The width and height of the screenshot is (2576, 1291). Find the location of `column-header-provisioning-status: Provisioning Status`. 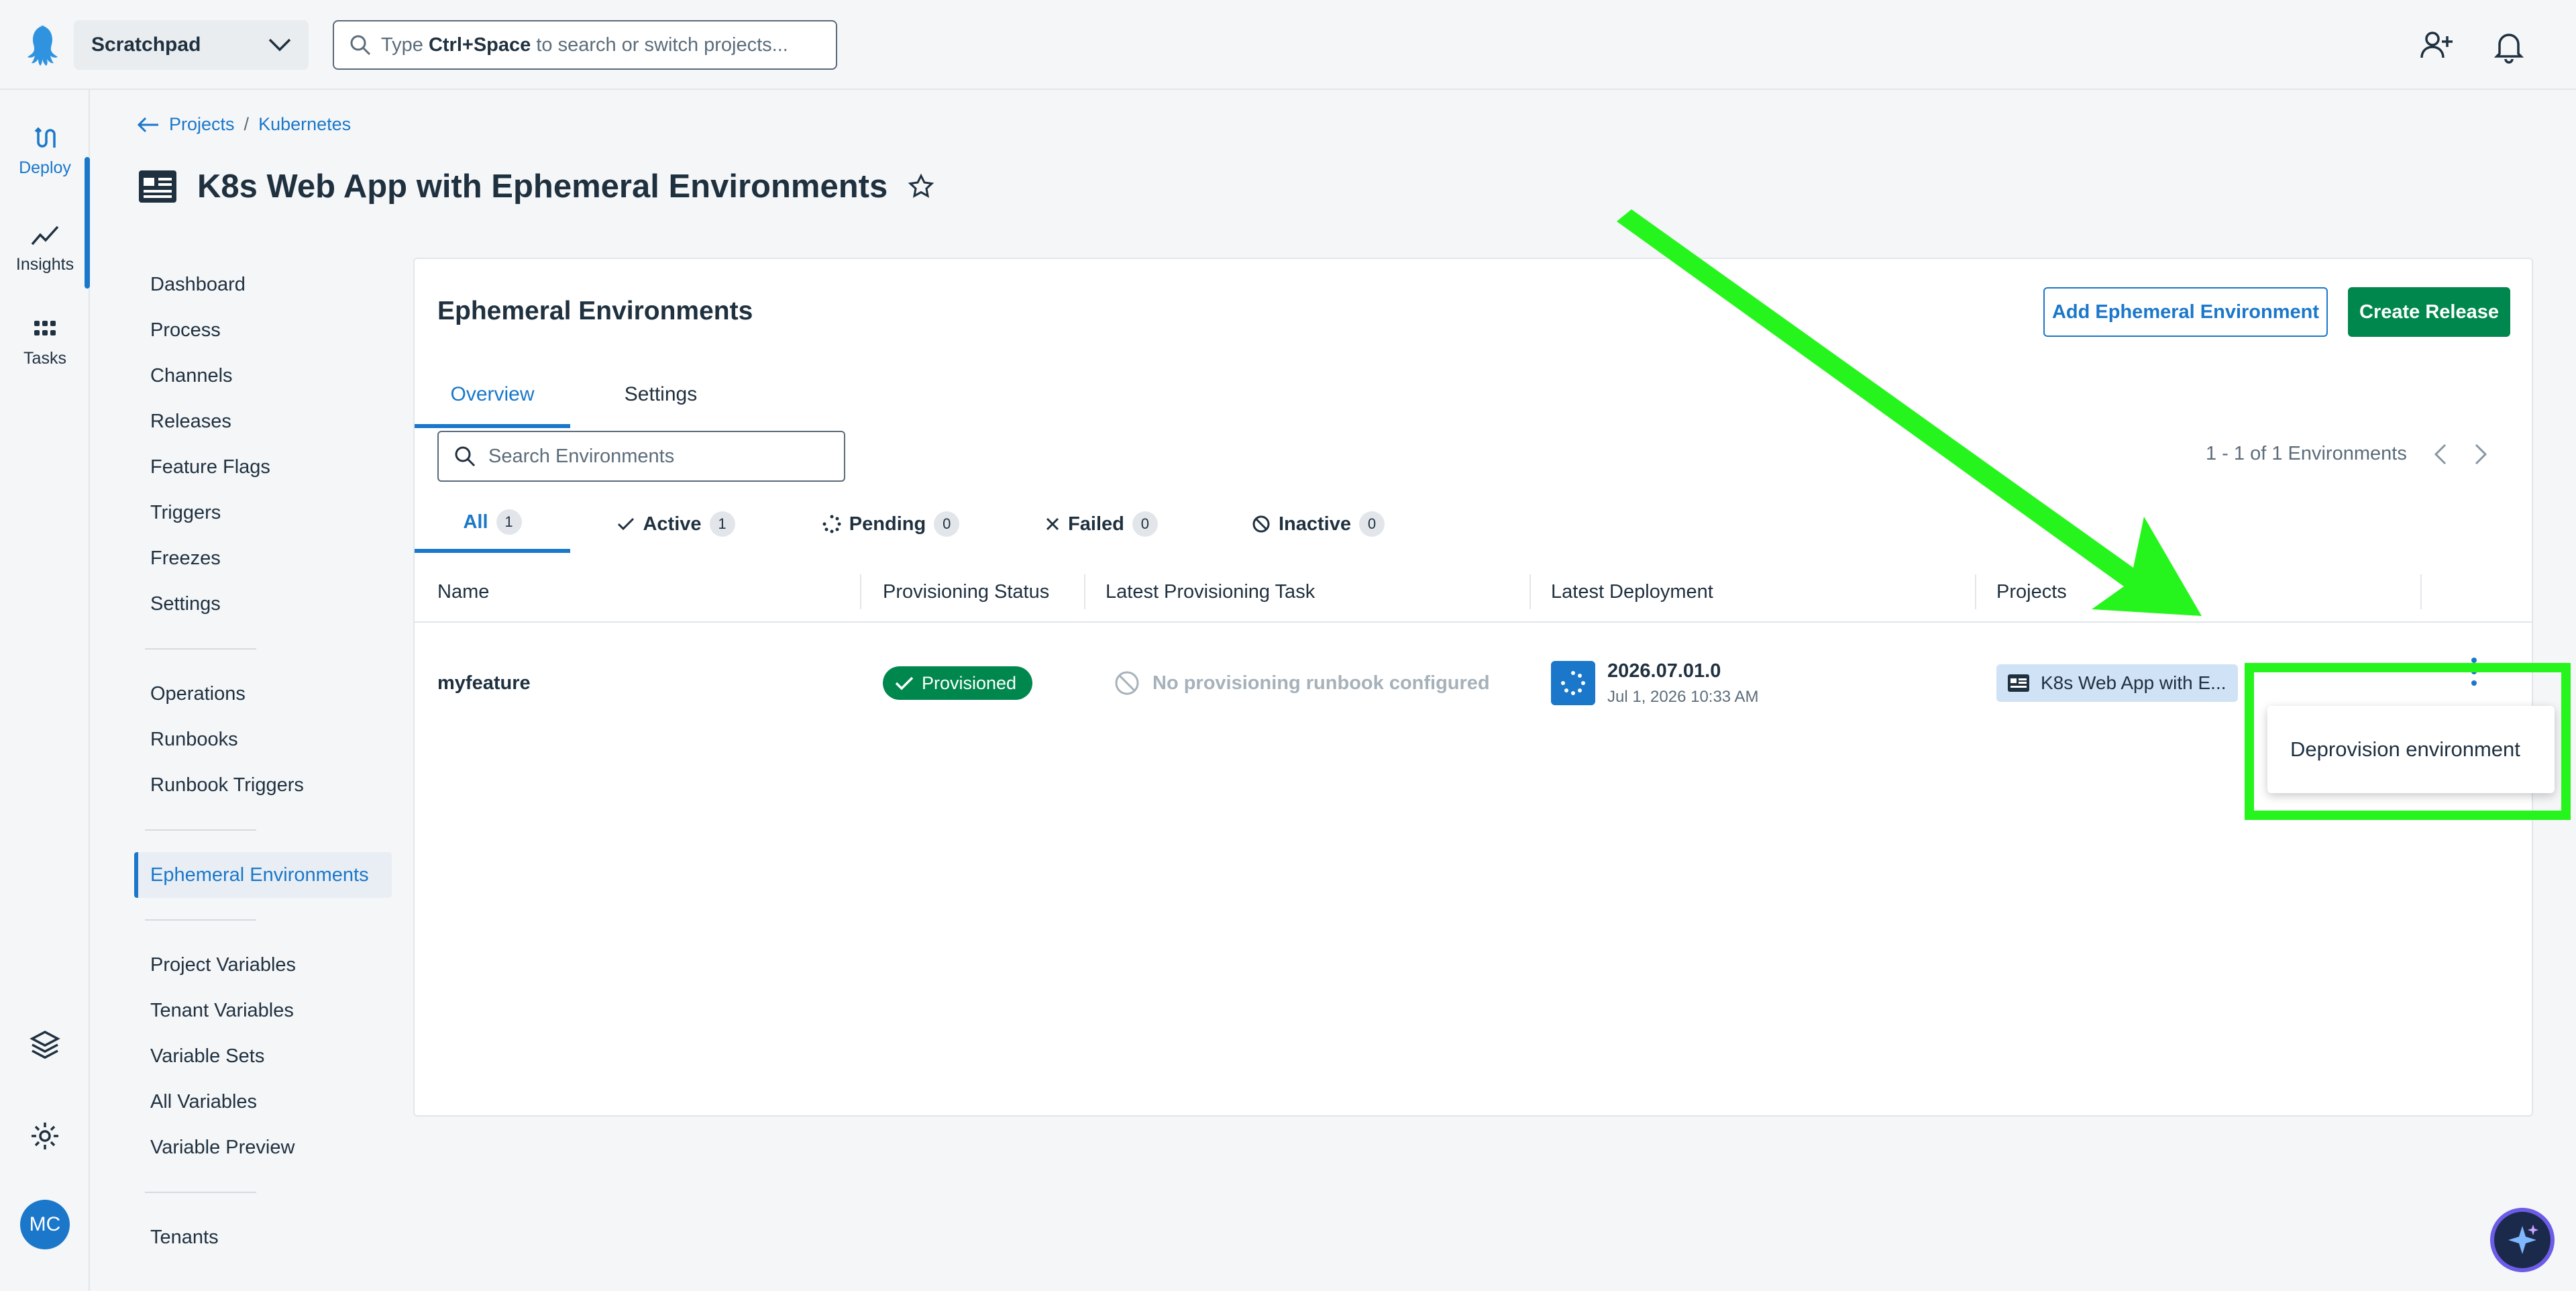

column-header-provisioning-status: Provisioning Status is located at coordinates (966, 592).